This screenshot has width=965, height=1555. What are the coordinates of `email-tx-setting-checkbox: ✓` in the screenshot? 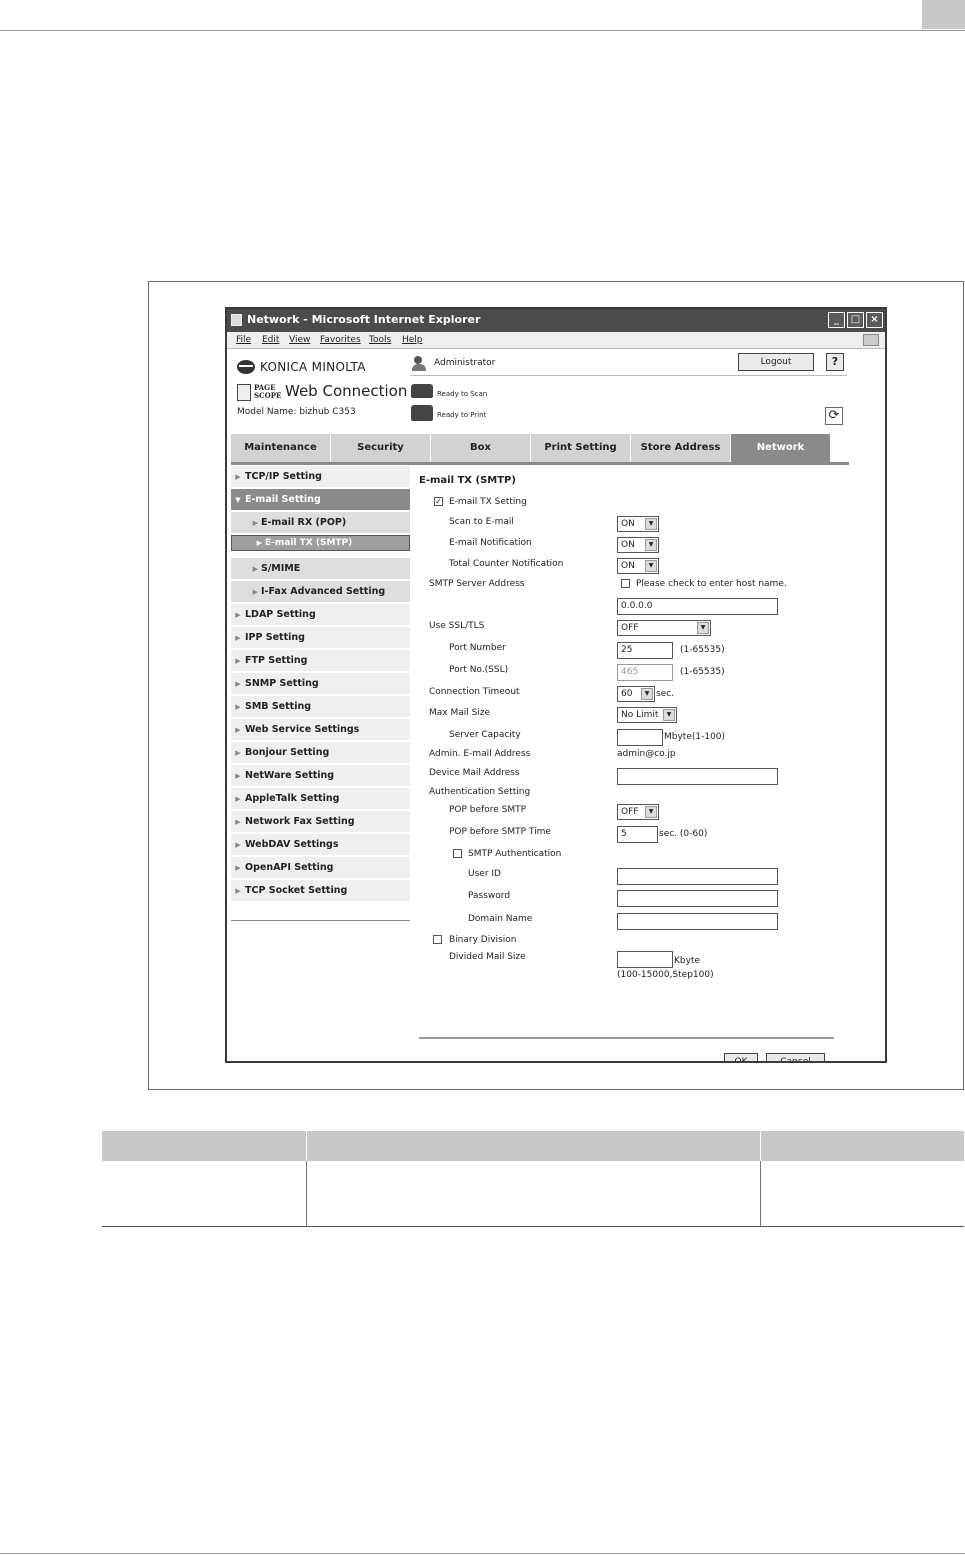 It's located at (438, 501).